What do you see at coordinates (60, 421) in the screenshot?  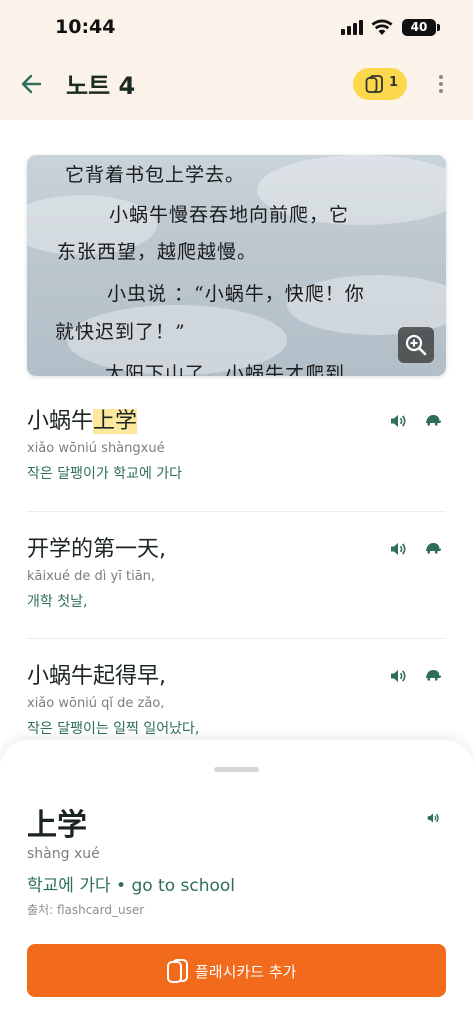 I see `sentence-text: 小蜗牛` at bounding box center [60, 421].